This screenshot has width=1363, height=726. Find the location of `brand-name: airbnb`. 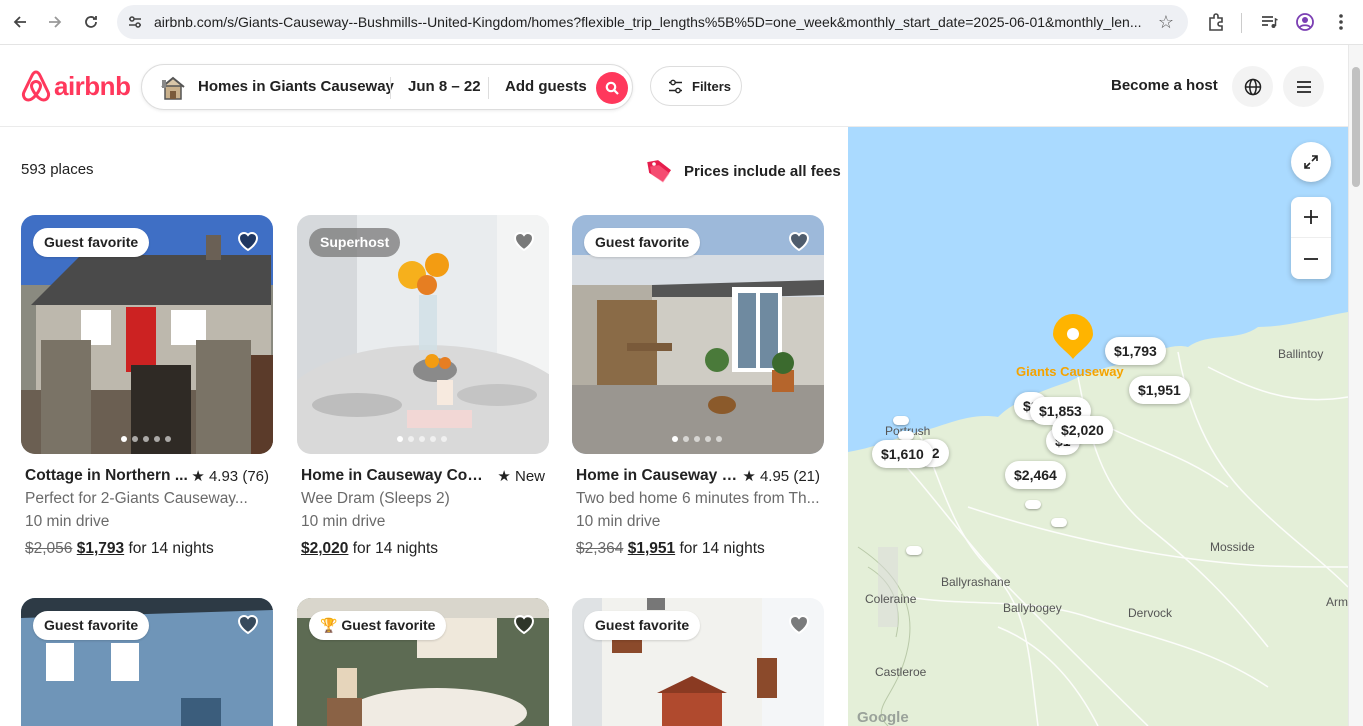

brand-name: airbnb is located at coordinates (92, 85).